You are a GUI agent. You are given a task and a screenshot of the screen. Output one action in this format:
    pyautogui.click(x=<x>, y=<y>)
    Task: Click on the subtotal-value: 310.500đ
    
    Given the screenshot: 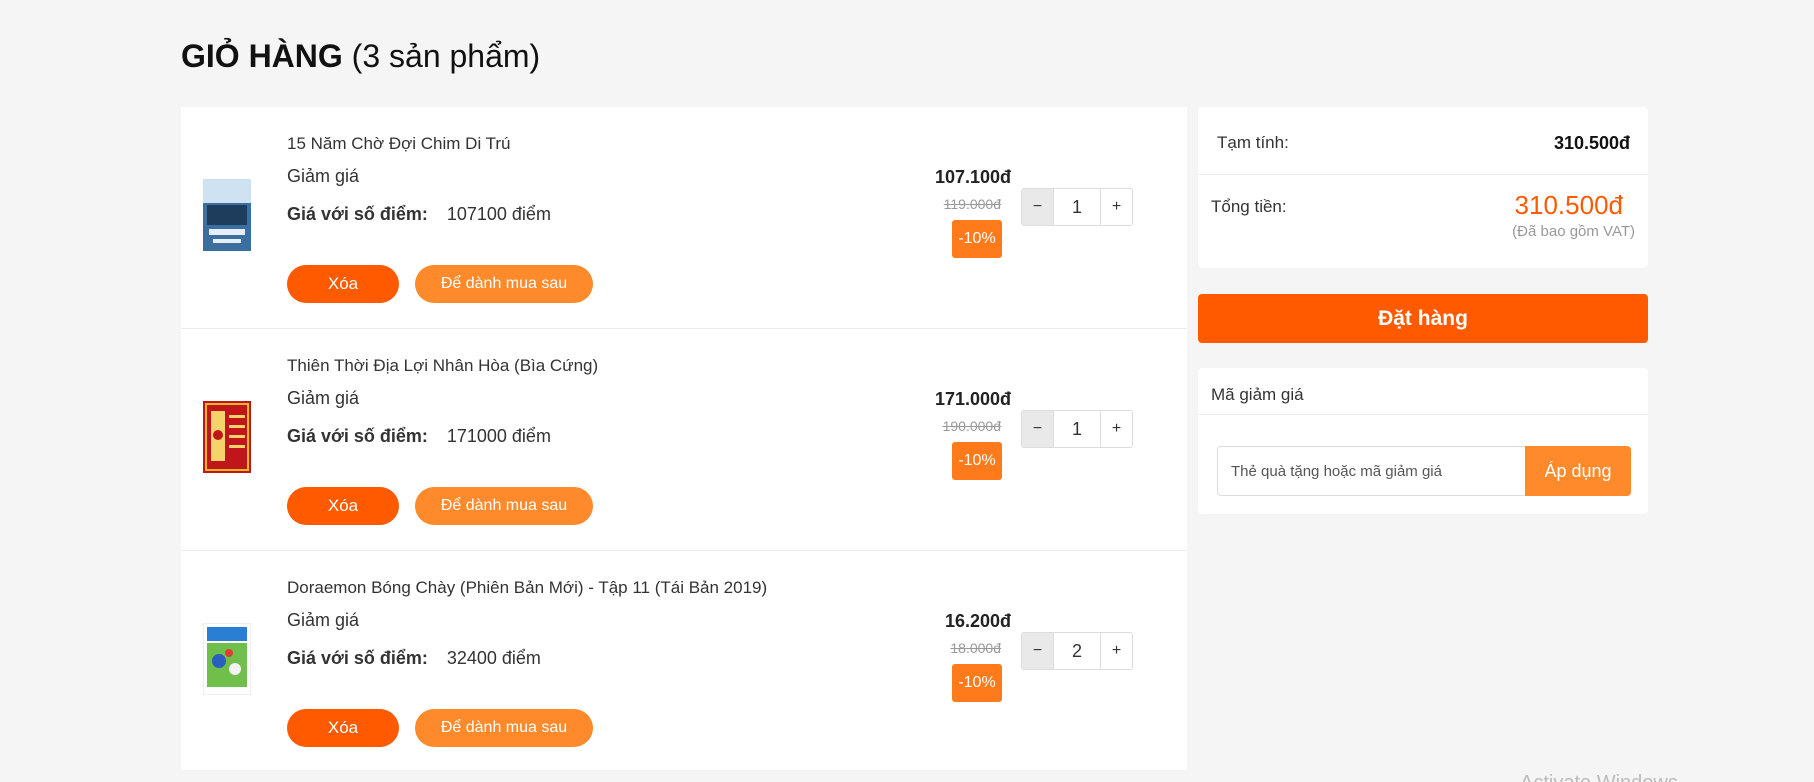 What is the action you would take?
    pyautogui.click(x=1591, y=143)
    